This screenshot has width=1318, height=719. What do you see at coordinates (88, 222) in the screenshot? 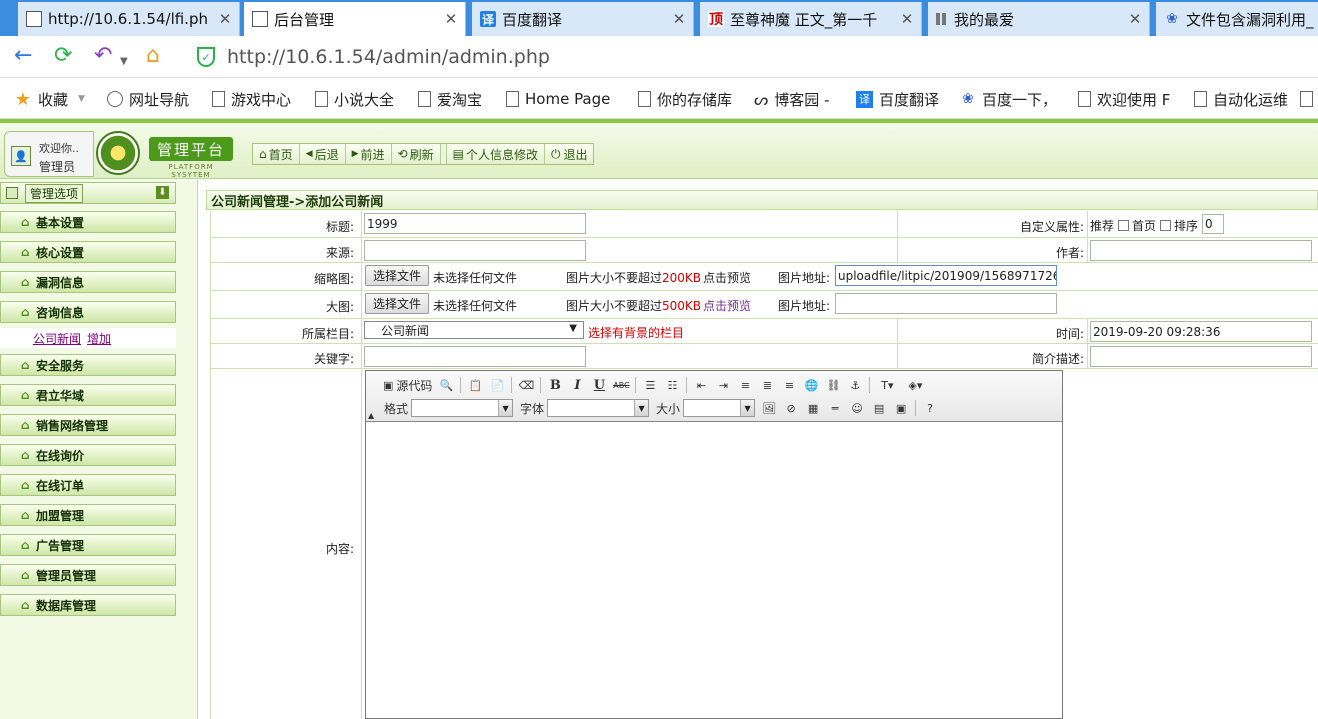
I see `sidebar-item-basic-settings: ⌂ 基本设置` at bounding box center [88, 222].